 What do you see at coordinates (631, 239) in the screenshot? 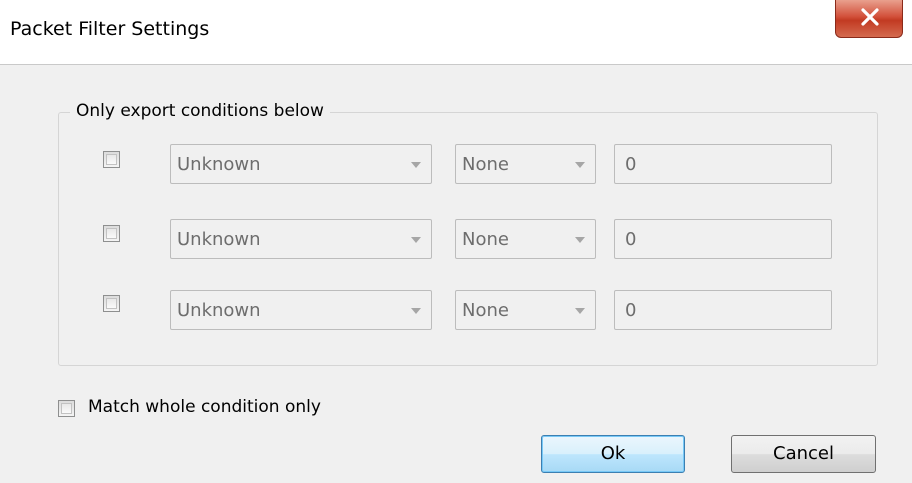
I see `condition-2-value-text: 0` at bounding box center [631, 239].